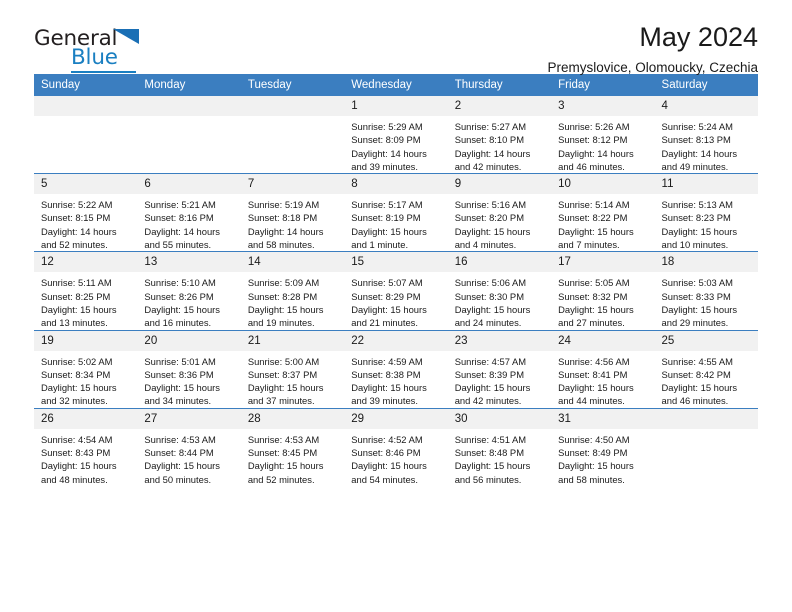  What do you see at coordinates (387, 439) in the screenshot?
I see `sunrise-text: Sunrise: 4:52 AM` at bounding box center [387, 439].